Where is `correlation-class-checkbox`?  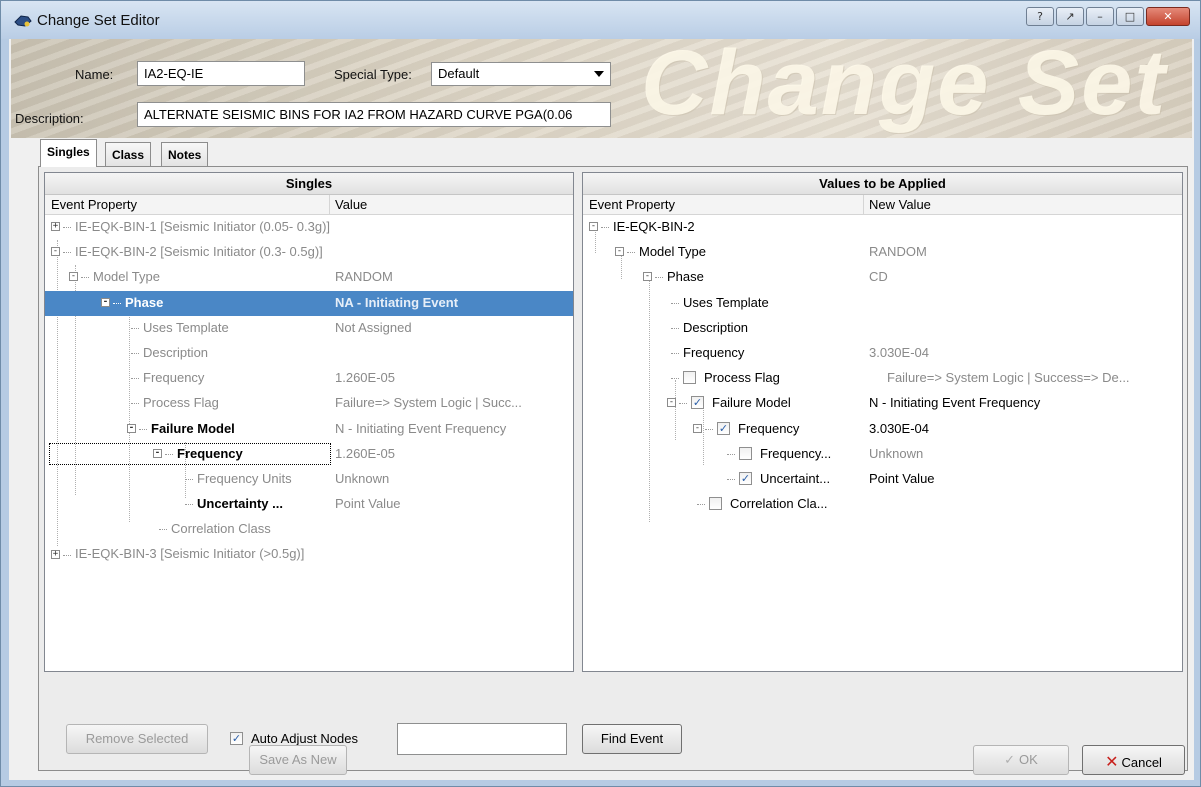 correlation-class-checkbox is located at coordinates (715, 504).